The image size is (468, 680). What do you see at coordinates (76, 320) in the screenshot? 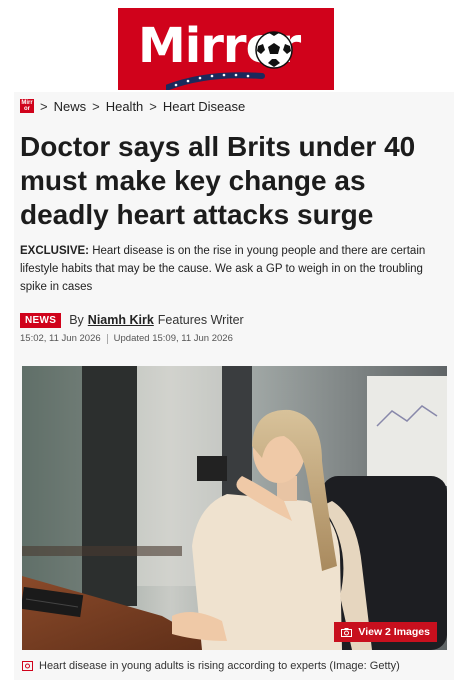
I see `byline-prefix: By` at bounding box center [76, 320].